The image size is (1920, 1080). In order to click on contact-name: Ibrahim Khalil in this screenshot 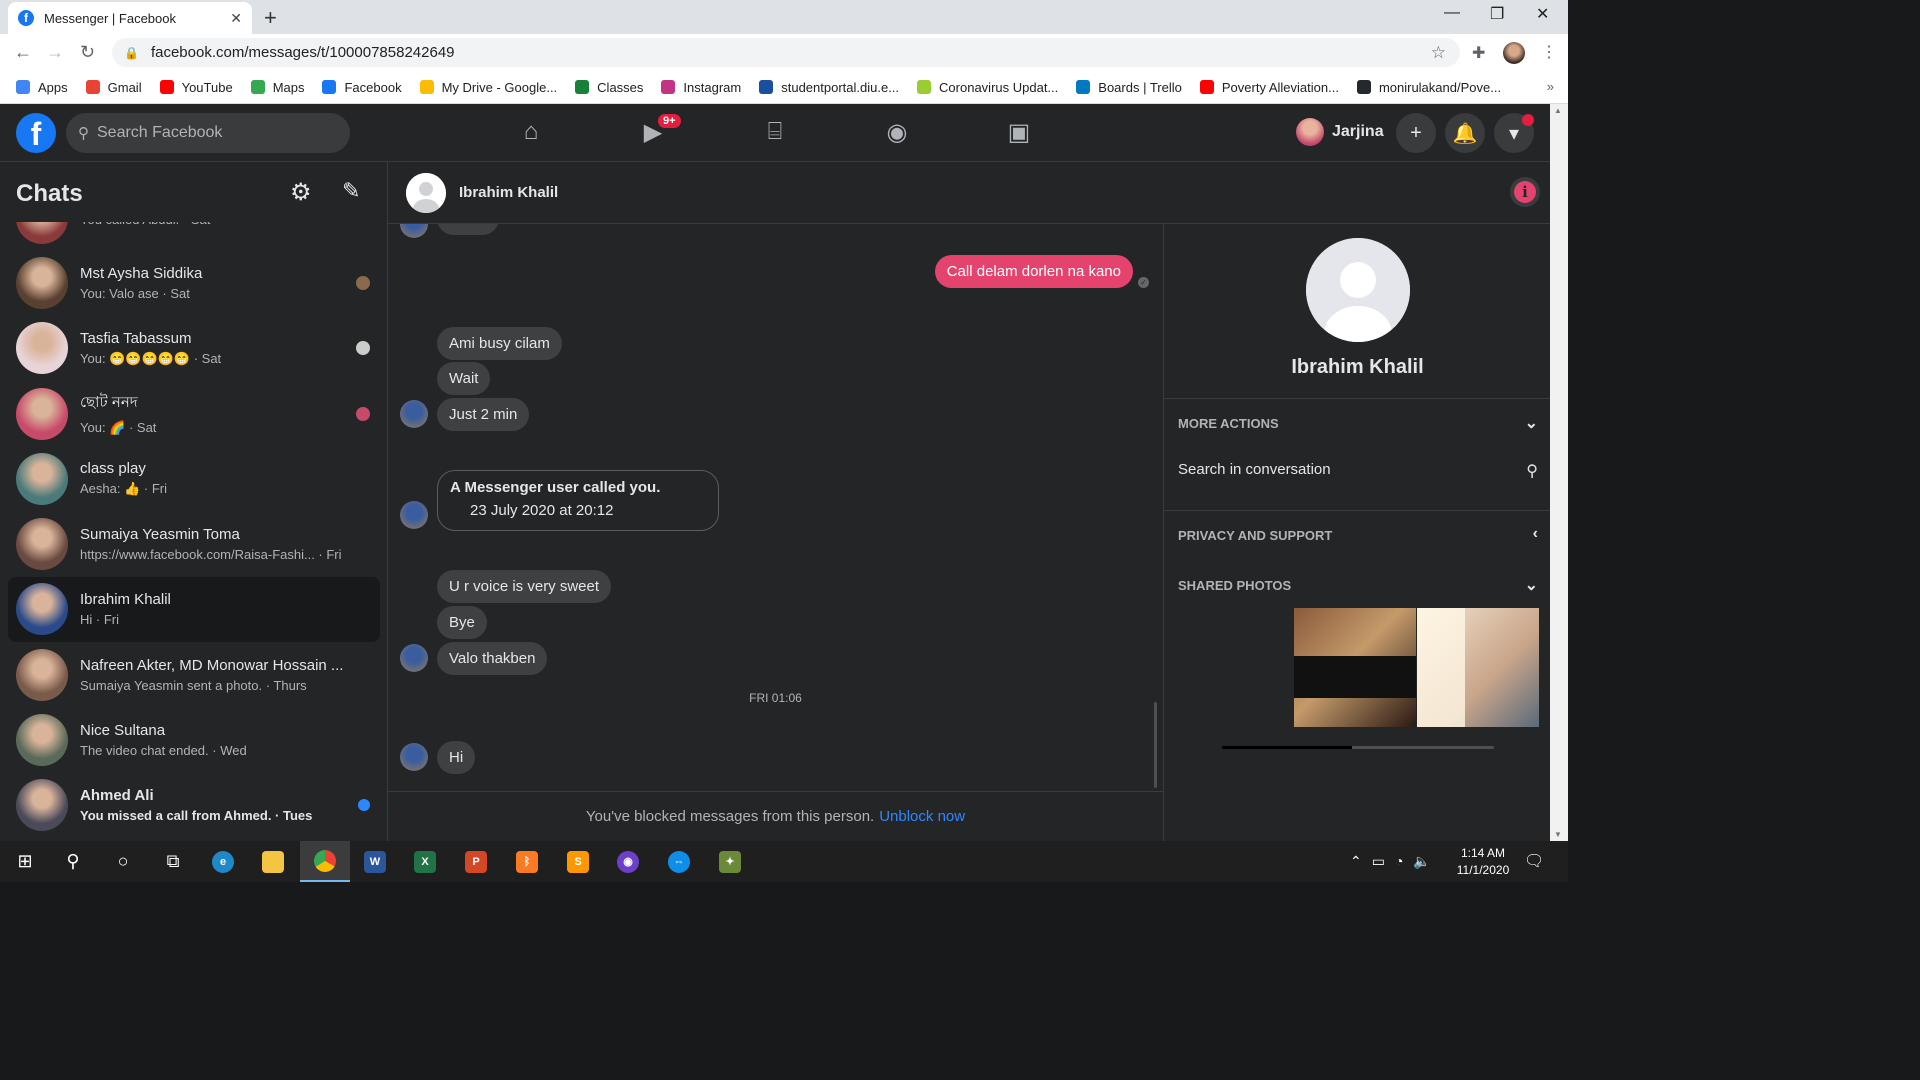, I will do `click(508, 192)`.